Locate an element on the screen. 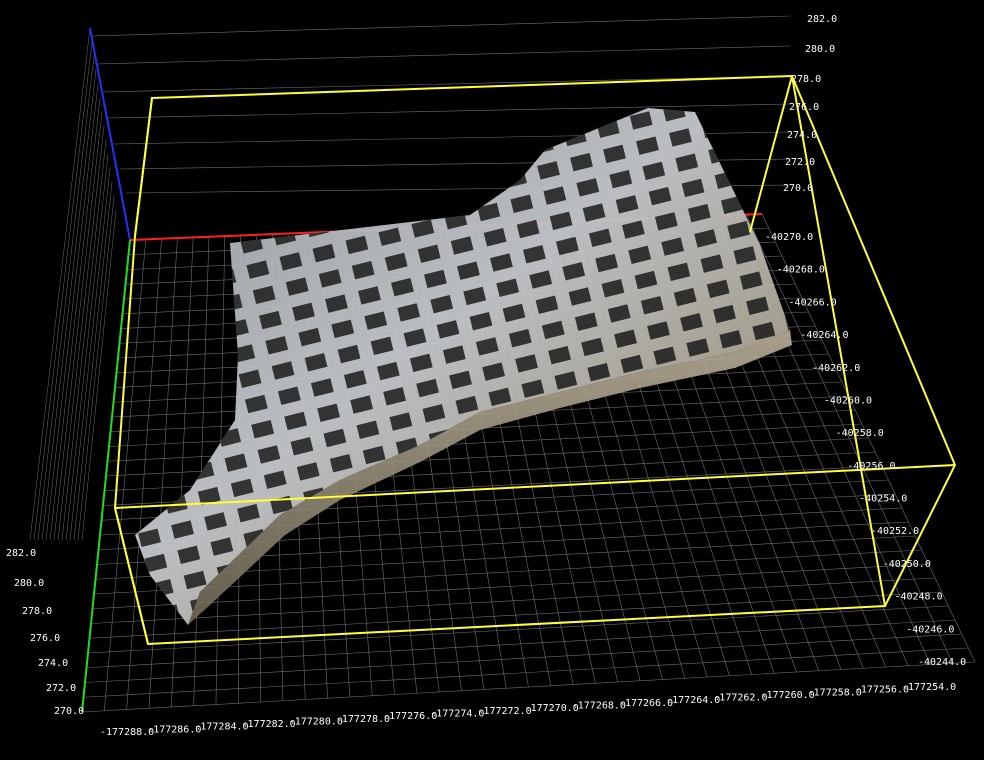 The image size is (984, 760). x-tick-label: -177266.0 is located at coordinates (646, 703).